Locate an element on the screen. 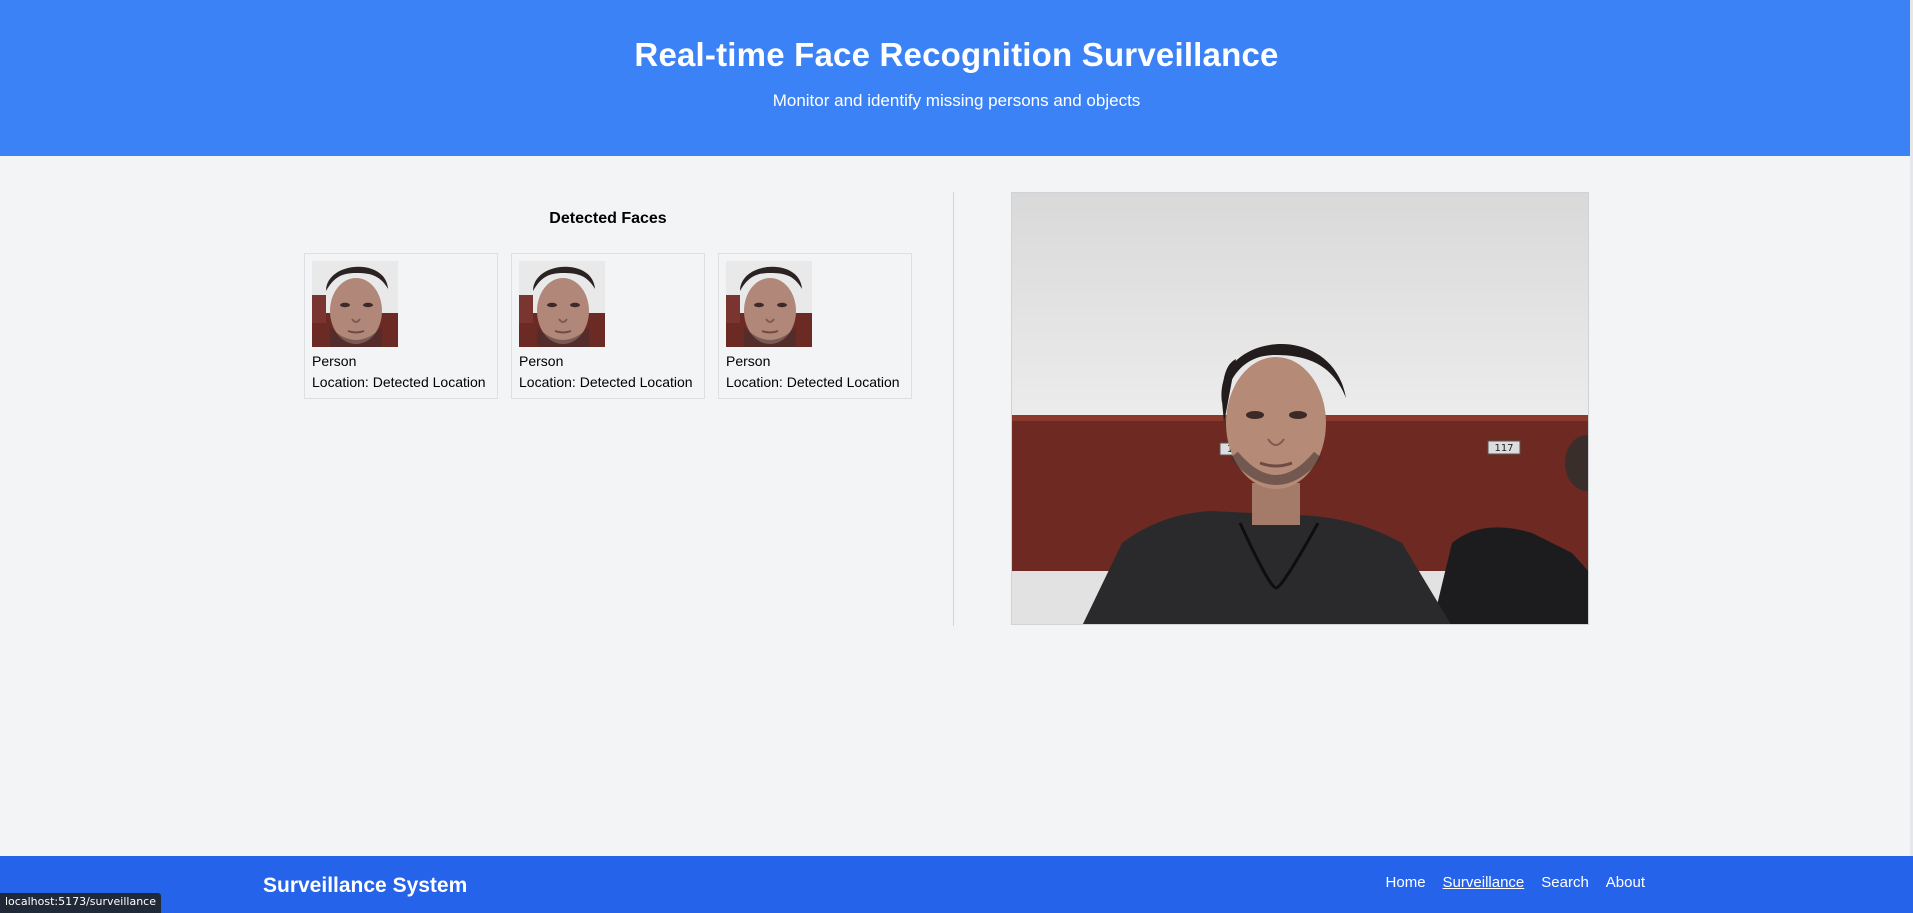 The image size is (1913, 913). footer-nav: Home Surveillance Search About is located at coordinates (1515, 882).